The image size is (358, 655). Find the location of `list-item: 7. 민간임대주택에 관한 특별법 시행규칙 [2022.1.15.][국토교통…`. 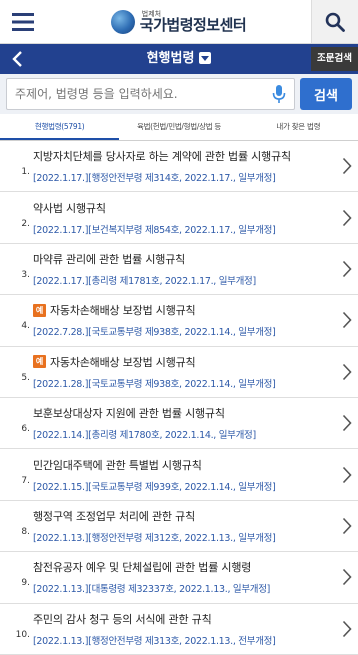

list-item: 7. 민간임대주택에 관한 특별법 시행규칙 [2022.1.15.][국토교통… is located at coordinates (179, 475).